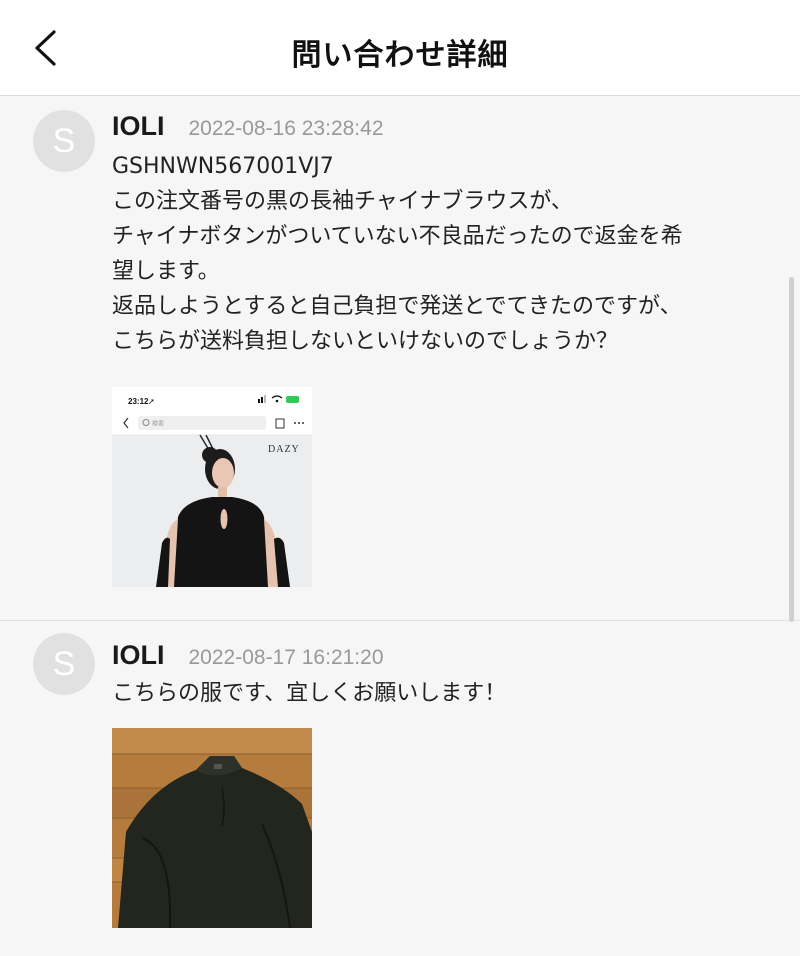 The image size is (800, 956). I want to click on message-text: こちらの服です、宜しくお願いします！, so click(442, 693).